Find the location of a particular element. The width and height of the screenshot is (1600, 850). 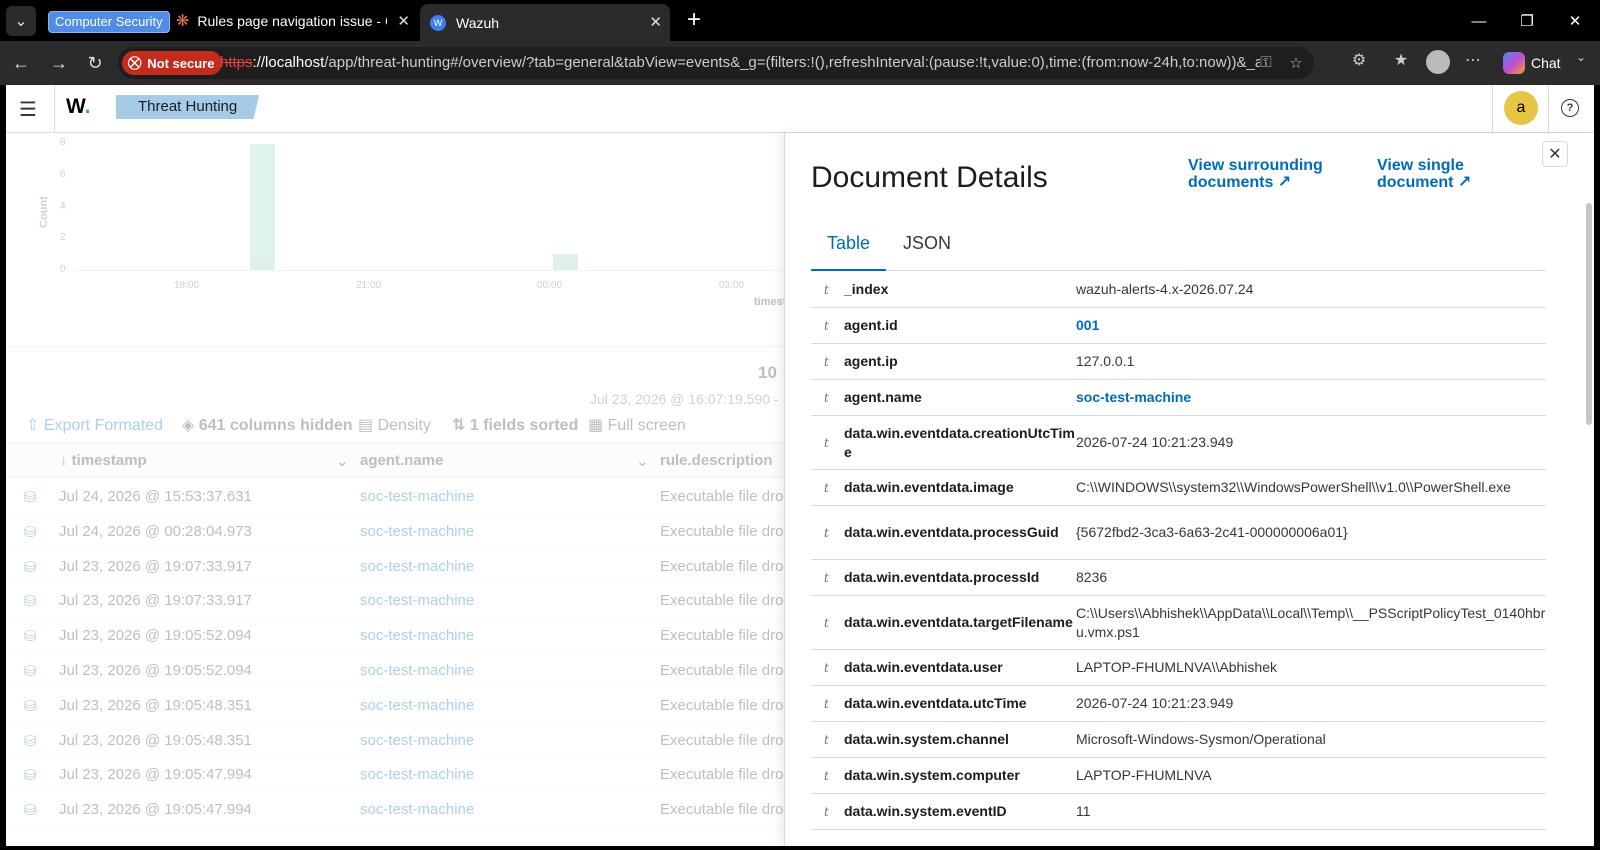

menu-hamburger-icon: ☰ is located at coordinates (28, 109).